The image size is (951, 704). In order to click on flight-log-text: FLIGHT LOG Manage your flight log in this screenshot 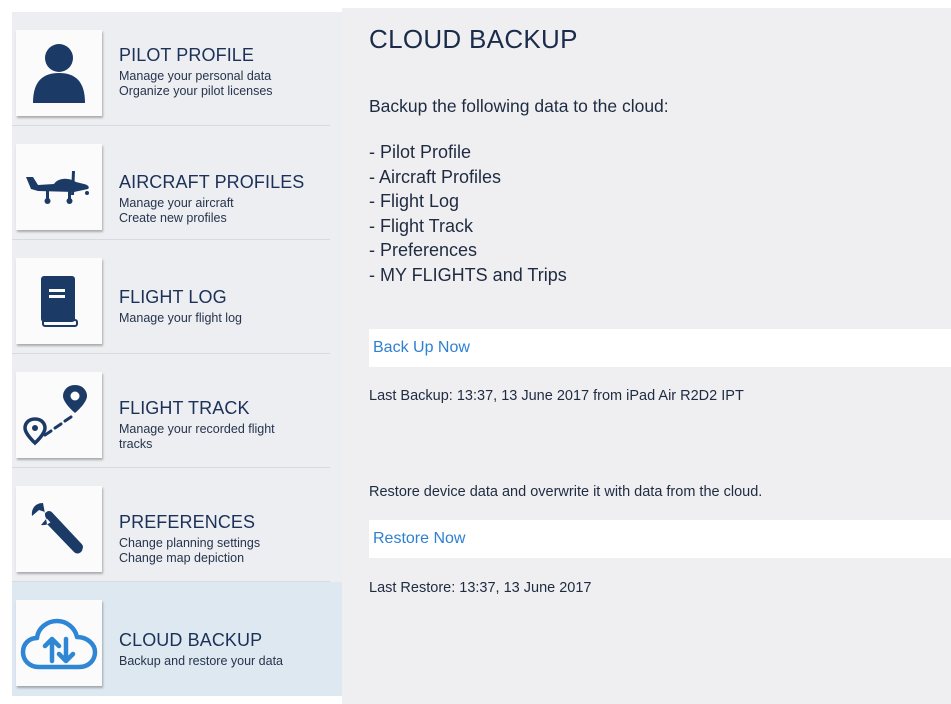, I will do `click(226, 306)`.